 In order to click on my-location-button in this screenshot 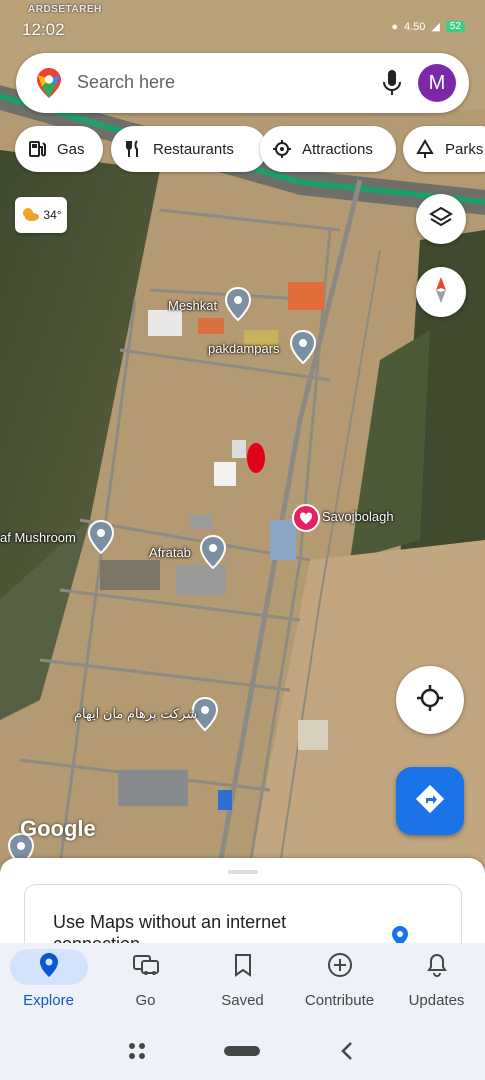, I will do `click(430, 700)`.